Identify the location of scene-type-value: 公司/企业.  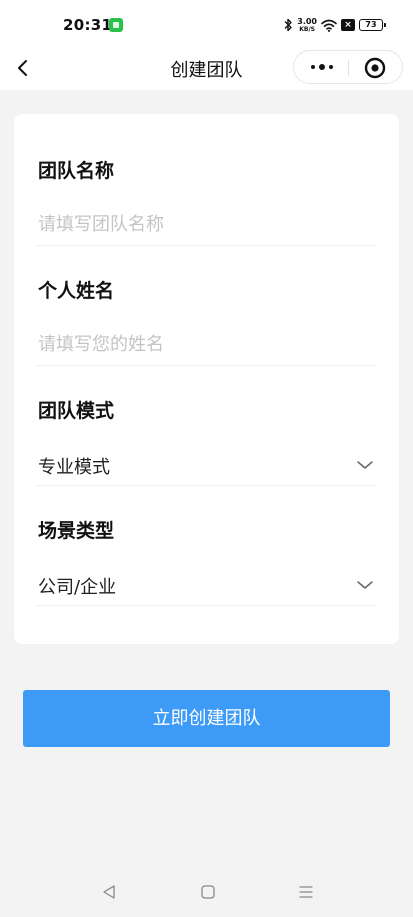
(77, 587).